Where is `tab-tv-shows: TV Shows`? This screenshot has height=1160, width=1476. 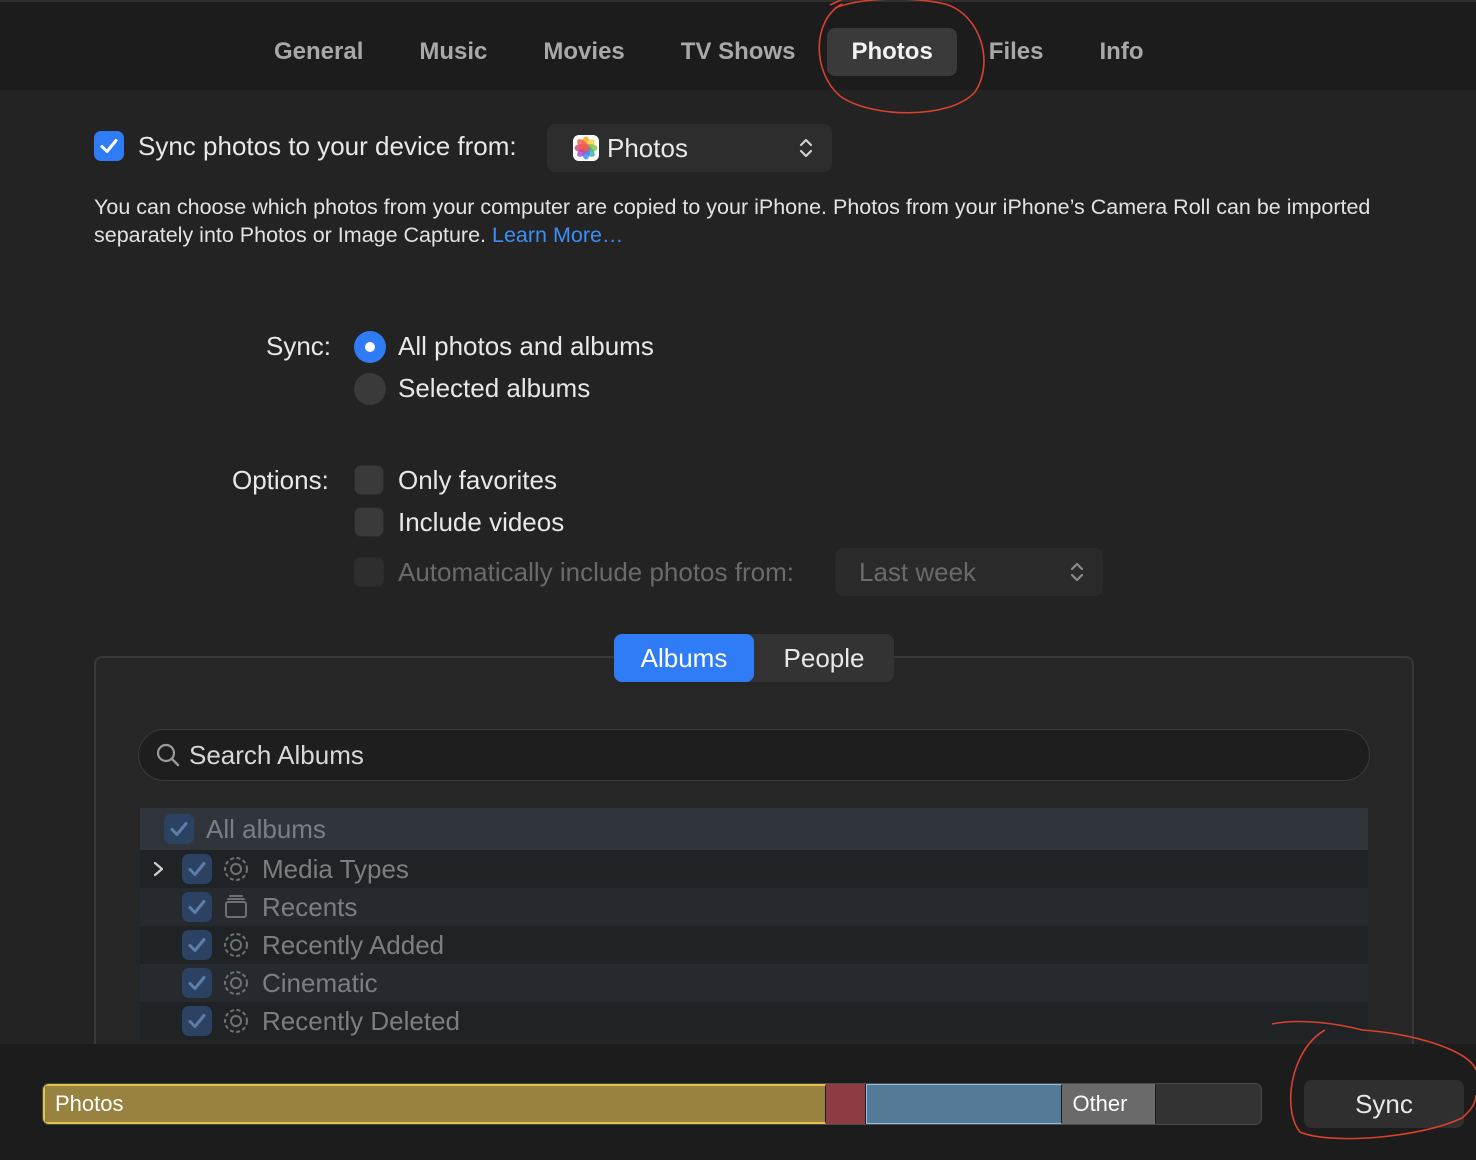
tab-tv-shows: TV Shows is located at coordinates (738, 52).